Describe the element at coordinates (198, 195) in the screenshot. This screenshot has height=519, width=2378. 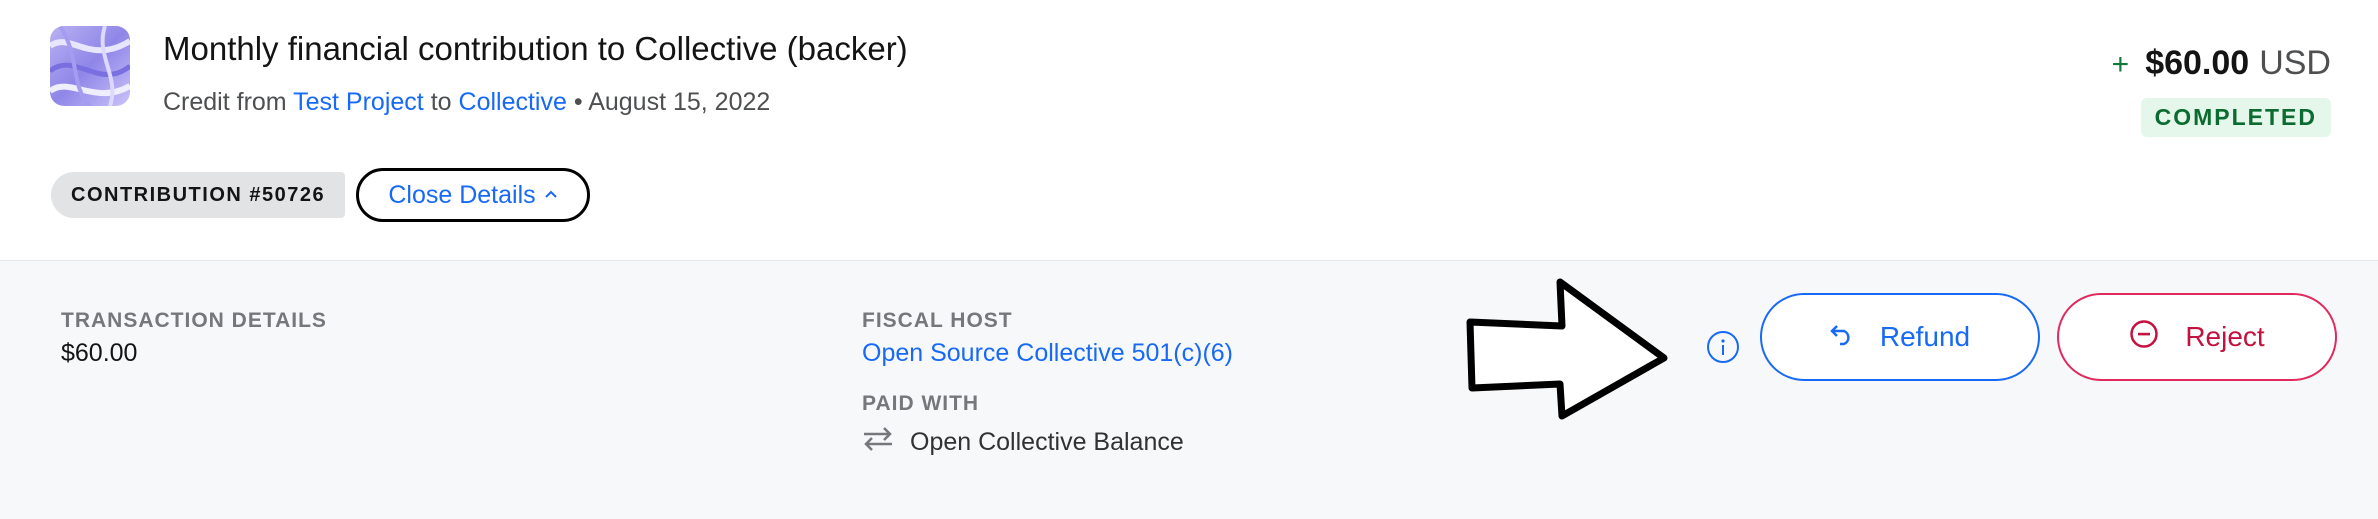
I see `contribution-tag: CONTRIBUTION #50726` at that location.